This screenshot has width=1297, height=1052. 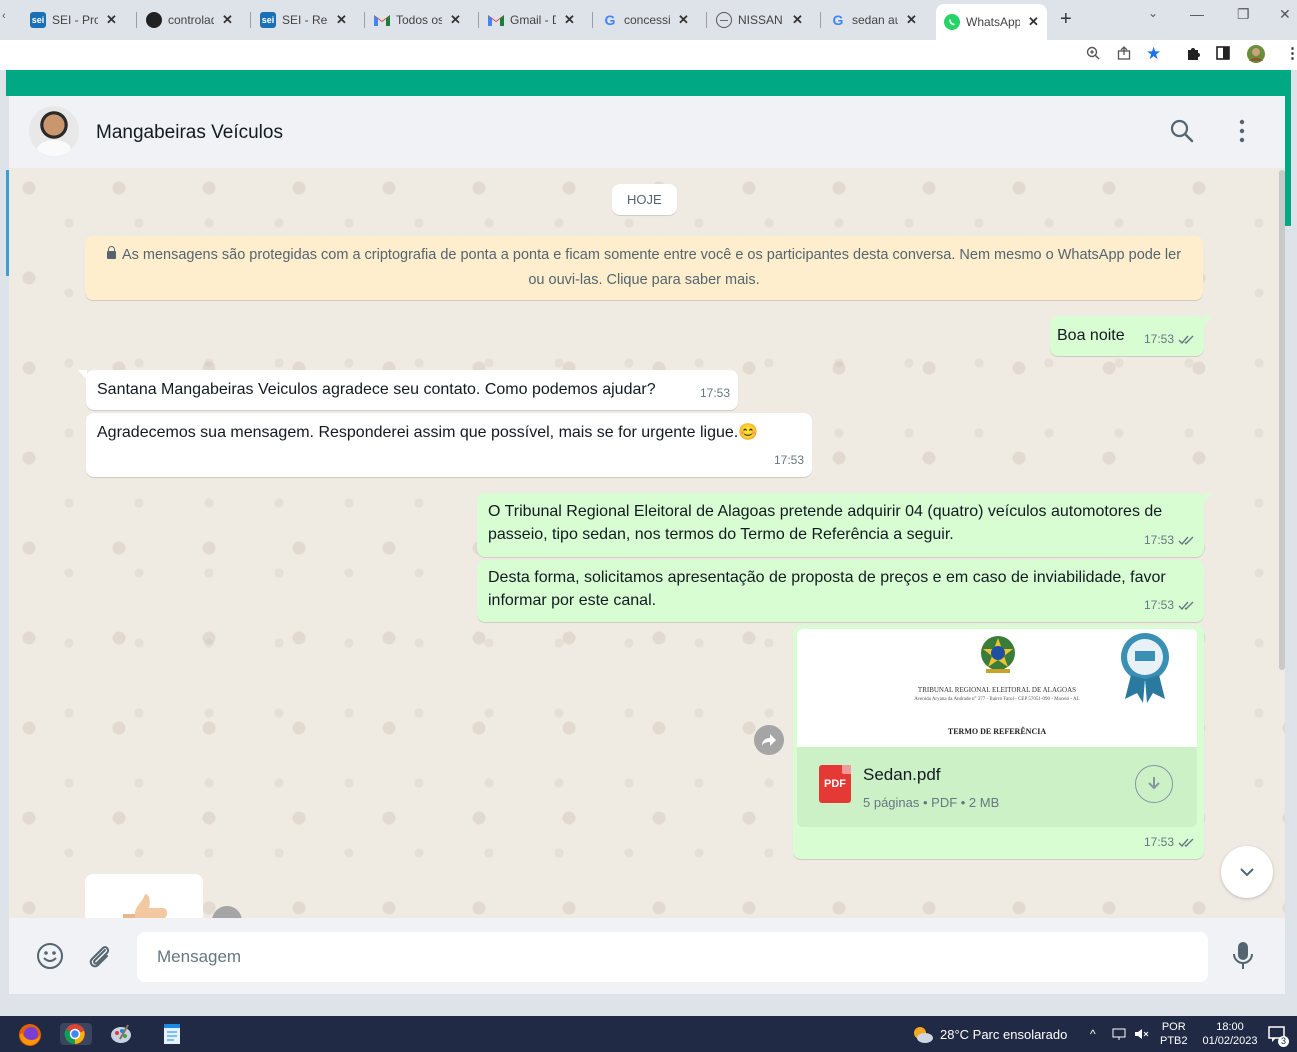 I want to click on tab-scroll-left-icon: ‹, so click(x=4, y=16).